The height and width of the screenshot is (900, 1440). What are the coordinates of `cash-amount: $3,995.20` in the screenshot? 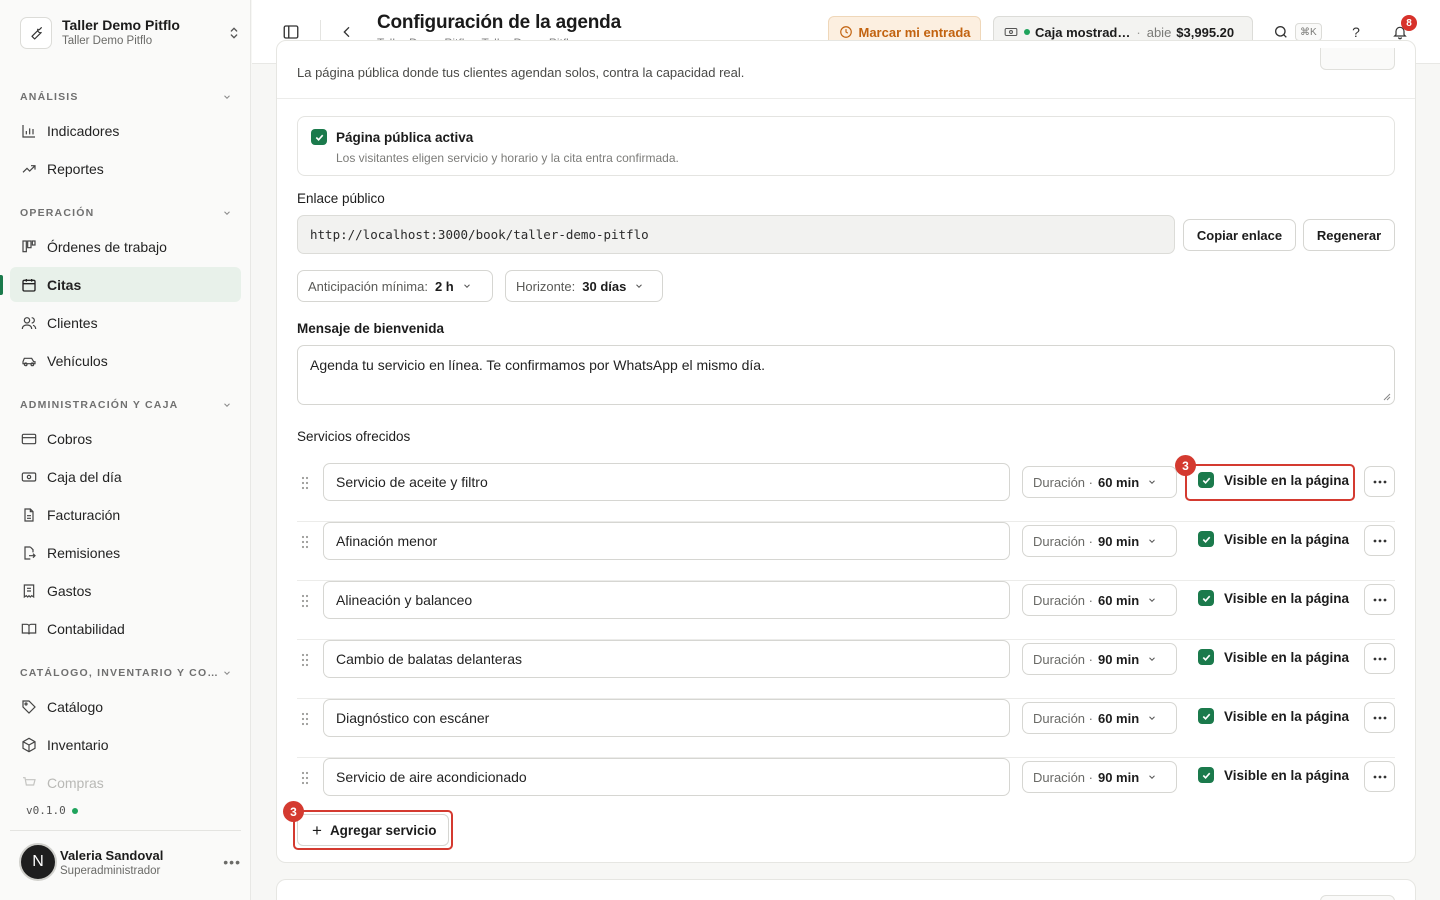 It's located at (1205, 32).